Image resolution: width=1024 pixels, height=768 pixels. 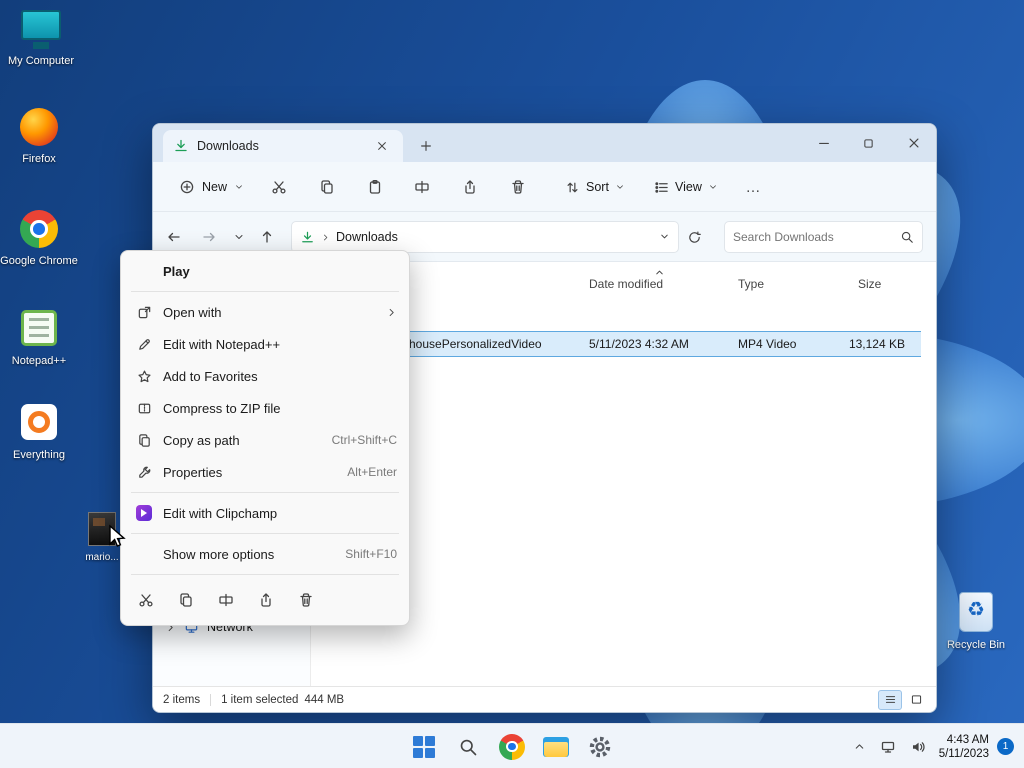 What do you see at coordinates (182, 699) in the screenshot?
I see `items-count: 2 items` at bounding box center [182, 699].